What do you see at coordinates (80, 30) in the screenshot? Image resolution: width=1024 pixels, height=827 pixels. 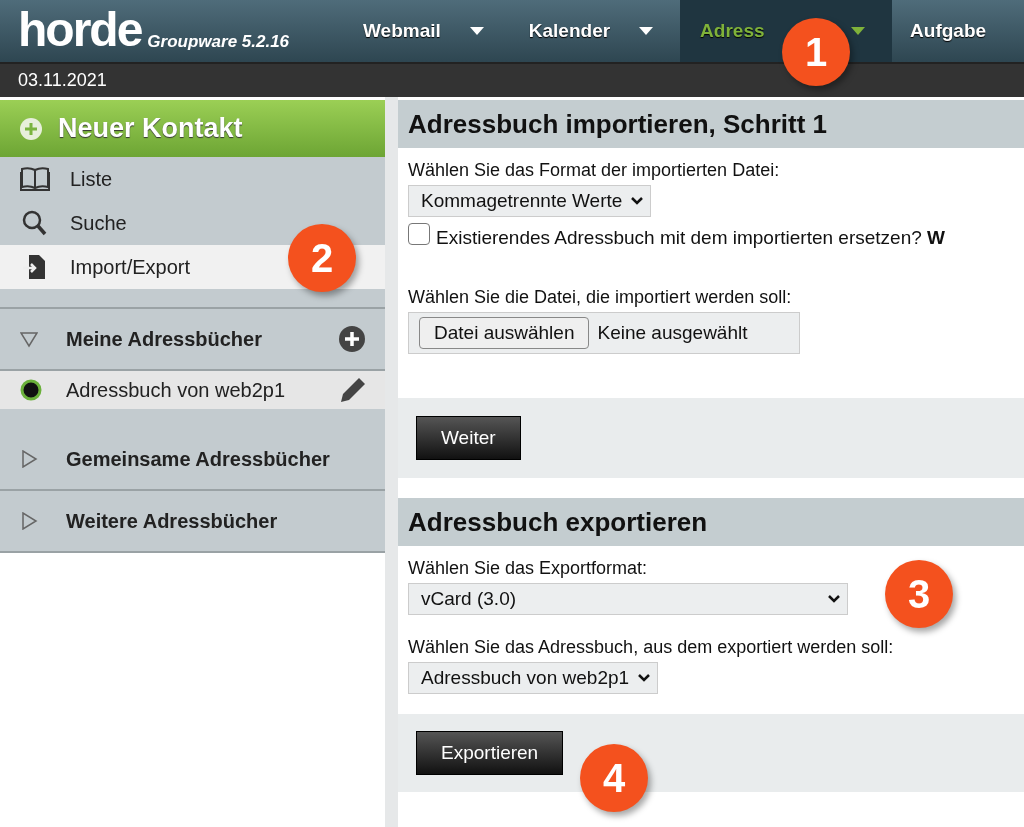 I see `horde-logo: horde` at bounding box center [80, 30].